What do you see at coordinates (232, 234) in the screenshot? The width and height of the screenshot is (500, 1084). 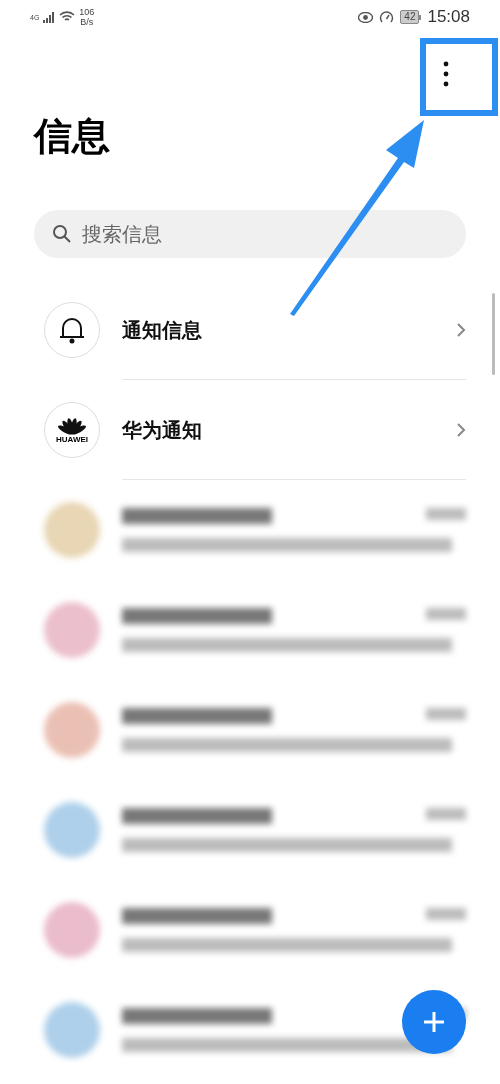 I see `search-input: 搜索信息` at bounding box center [232, 234].